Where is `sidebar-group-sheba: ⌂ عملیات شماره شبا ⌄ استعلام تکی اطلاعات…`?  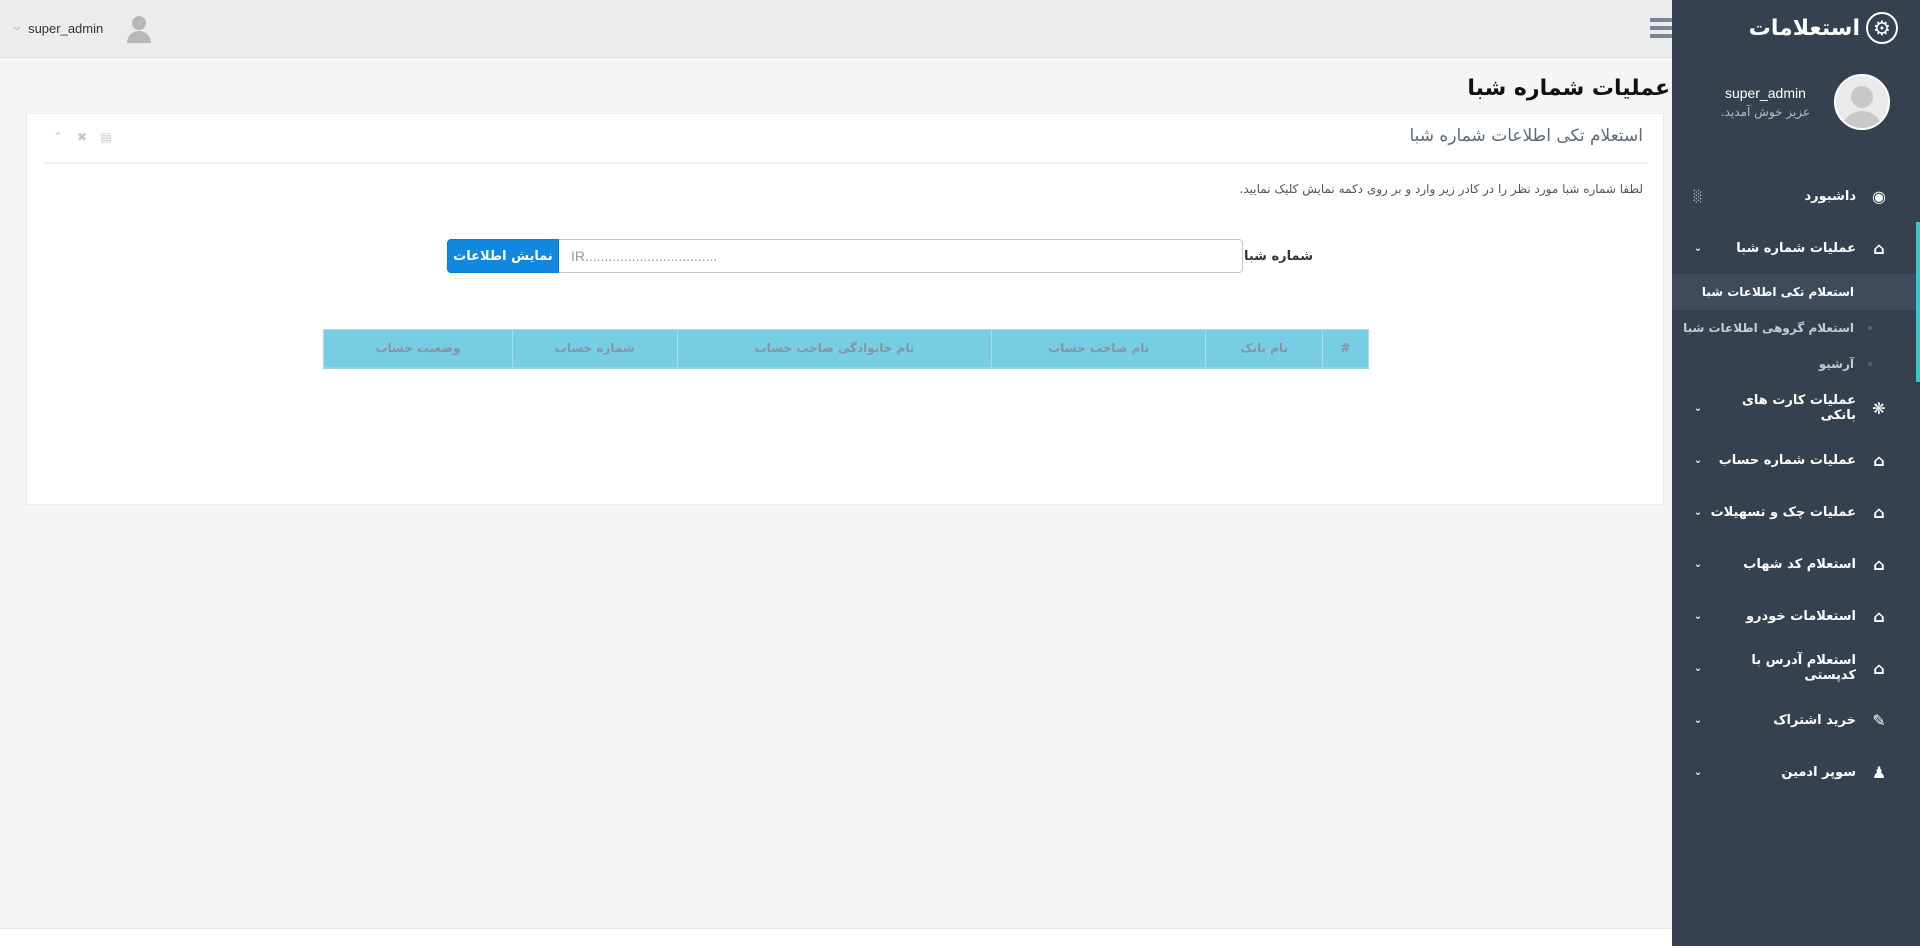 sidebar-group-sheba: ⌂ عملیات شماره شبا ⌄ استعلام تکی اطلاعات… is located at coordinates (1796, 302).